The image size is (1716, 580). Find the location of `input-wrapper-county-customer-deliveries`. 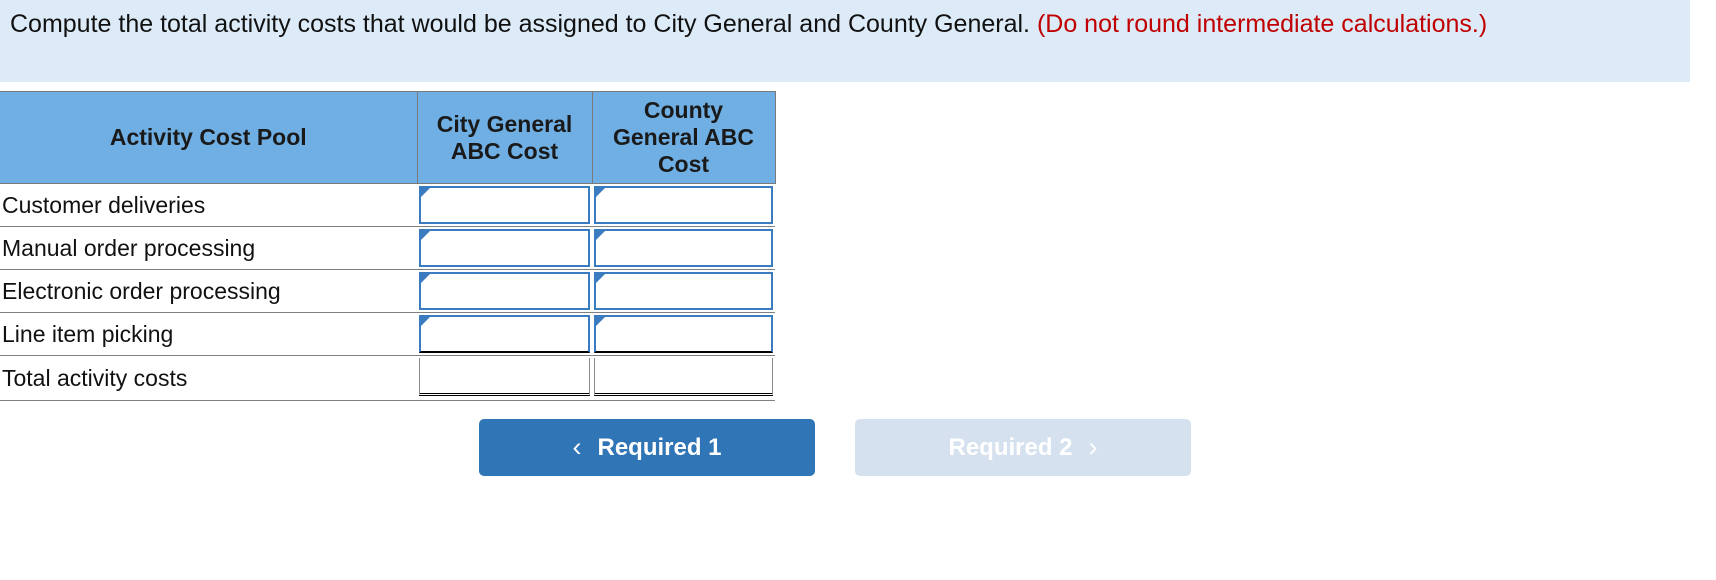

input-wrapper-county-customer-deliveries is located at coordinates (683, 205).